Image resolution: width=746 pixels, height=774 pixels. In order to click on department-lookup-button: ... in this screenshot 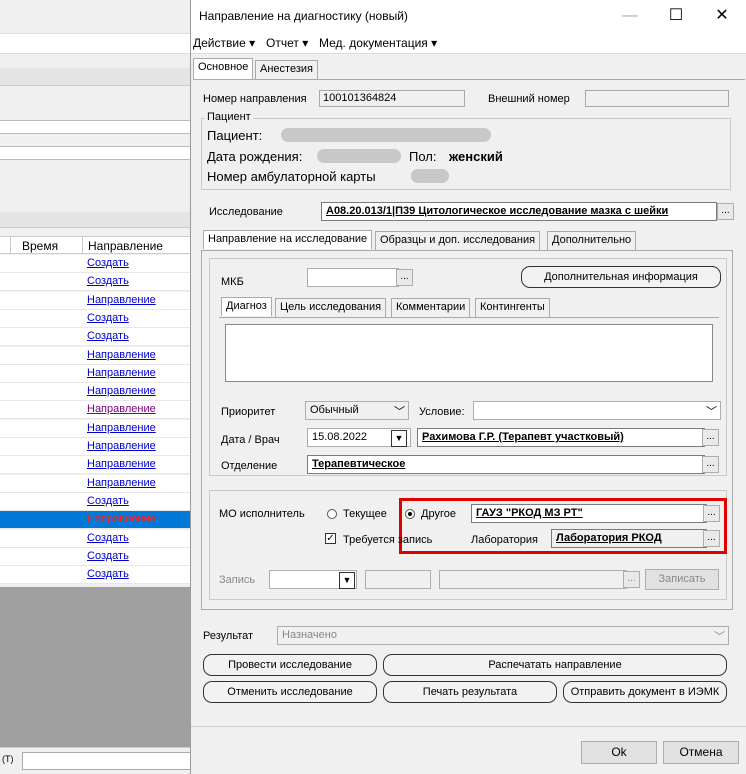, I will do `click(710, 464)`.